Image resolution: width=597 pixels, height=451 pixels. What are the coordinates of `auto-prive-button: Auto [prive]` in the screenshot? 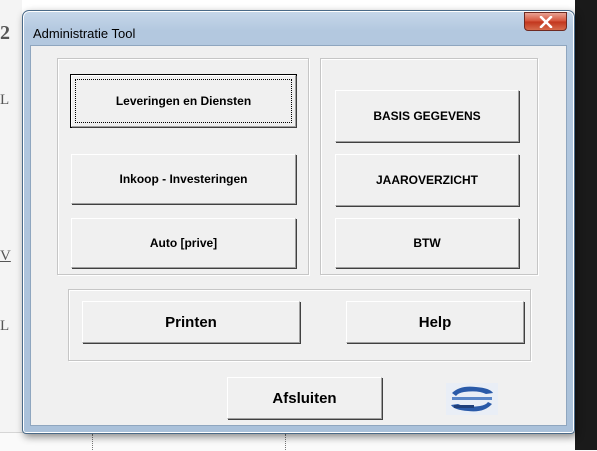 It's located at (183, 243).